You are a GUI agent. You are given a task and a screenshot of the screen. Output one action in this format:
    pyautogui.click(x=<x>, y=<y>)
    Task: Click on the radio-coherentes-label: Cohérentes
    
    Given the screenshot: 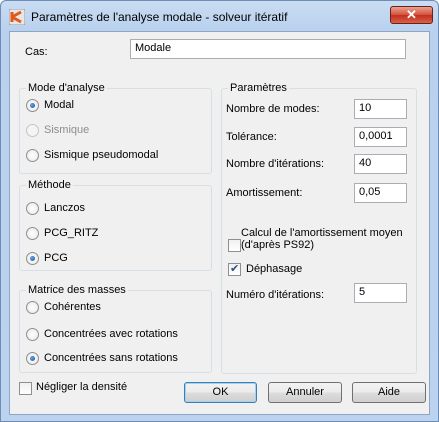 What is the action you would take?
    pyautogui.click(x=72, y=307)
    